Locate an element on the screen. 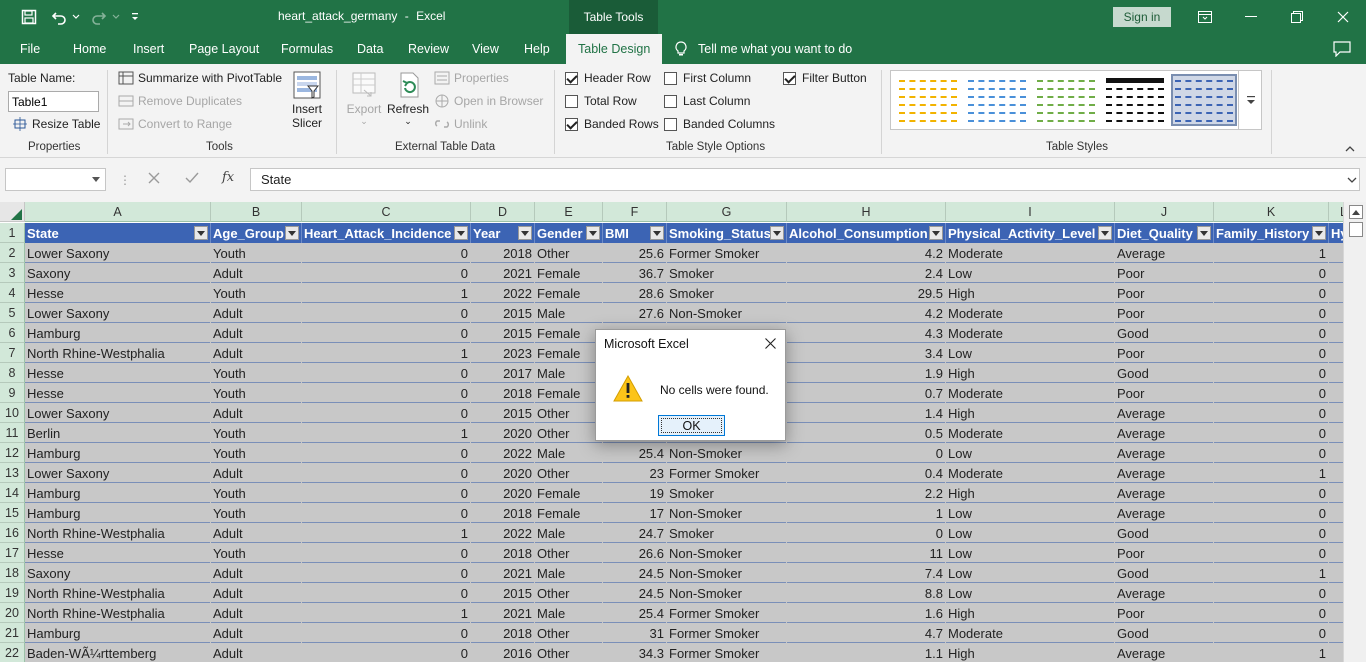 The height and width of the screenshot is (662, 1366). table-cell: Smoker is located at coordinates (727, 273).